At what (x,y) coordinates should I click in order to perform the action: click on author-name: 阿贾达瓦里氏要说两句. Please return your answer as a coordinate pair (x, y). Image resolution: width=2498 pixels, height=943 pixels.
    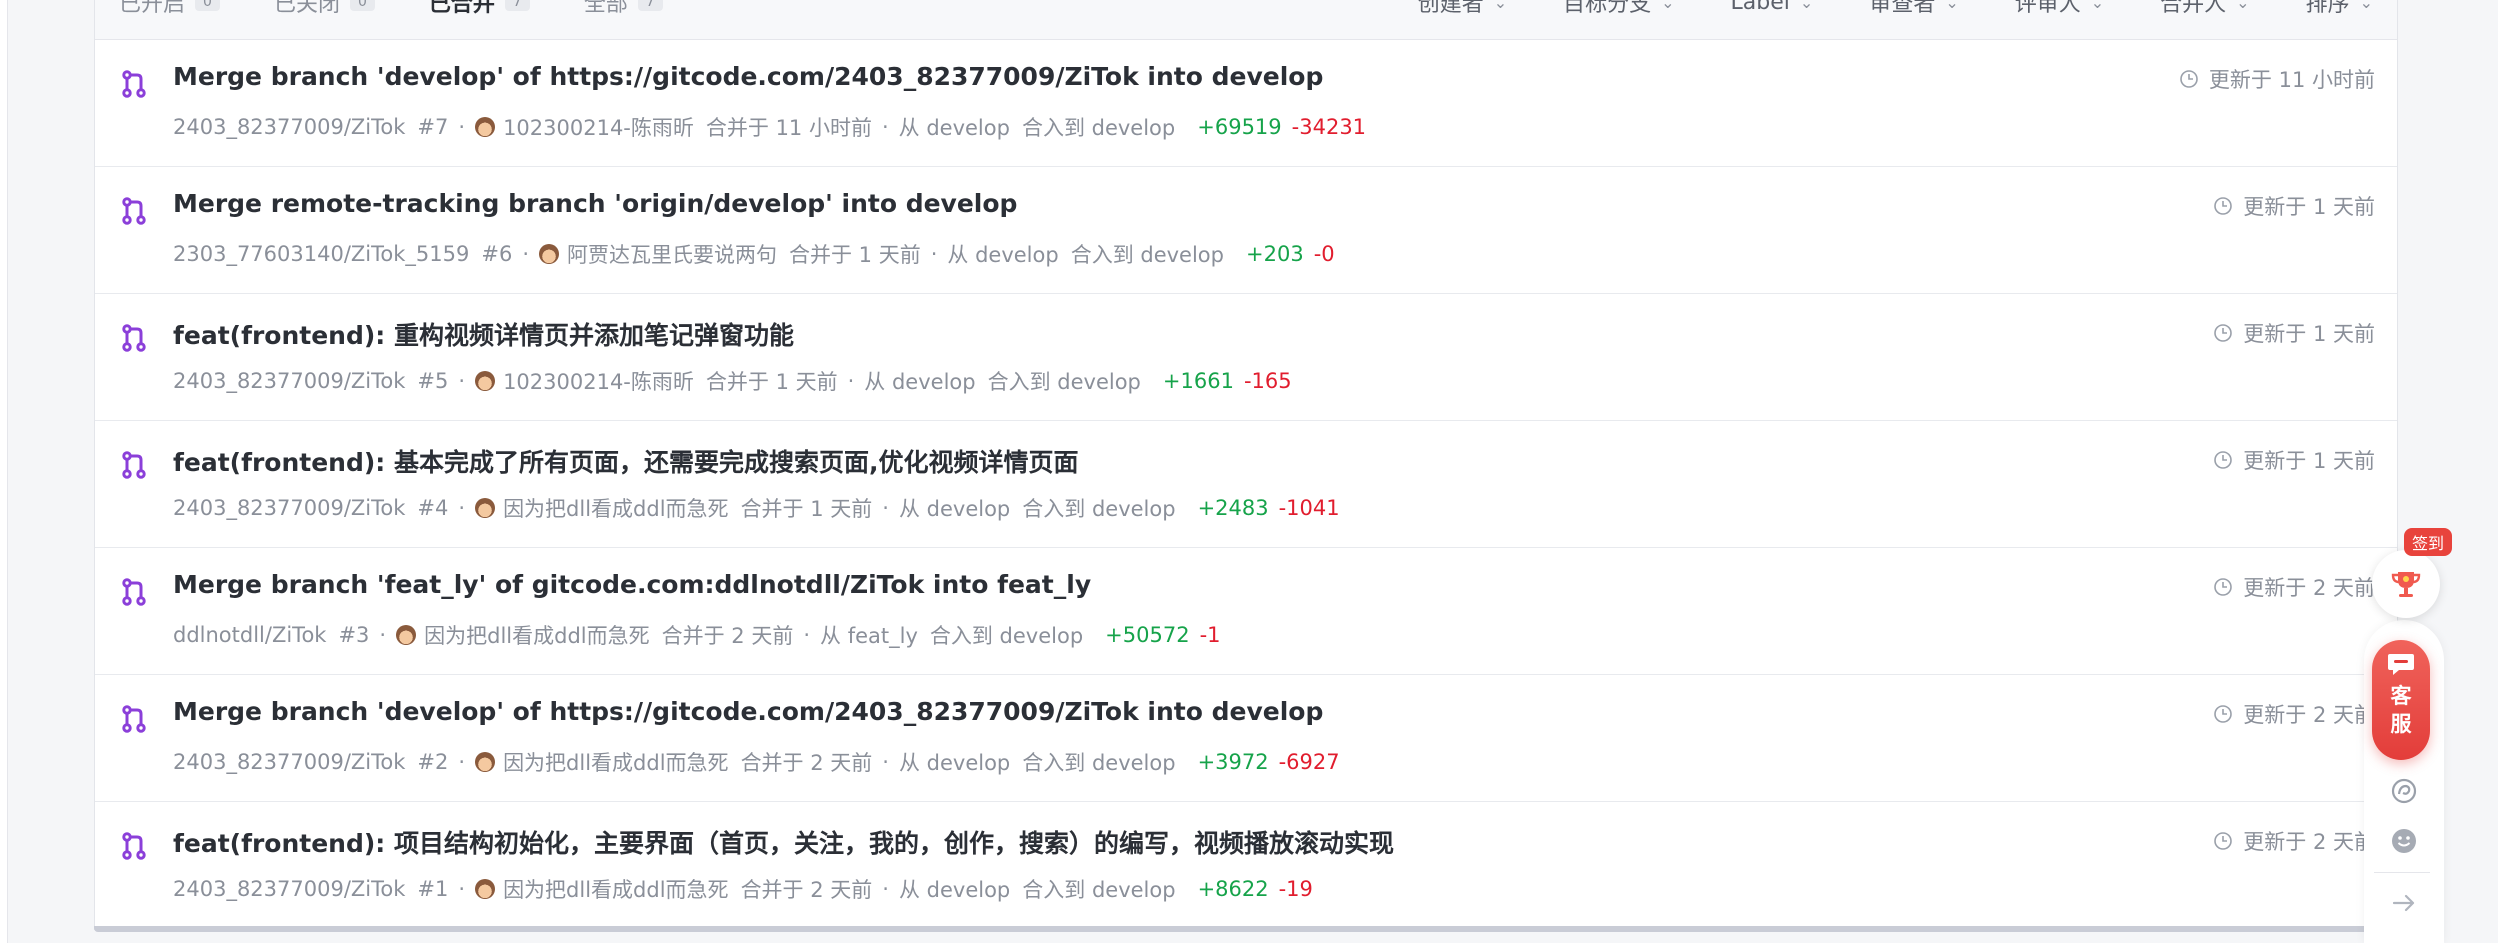
    Looking at the image, I should click on (672, 254).